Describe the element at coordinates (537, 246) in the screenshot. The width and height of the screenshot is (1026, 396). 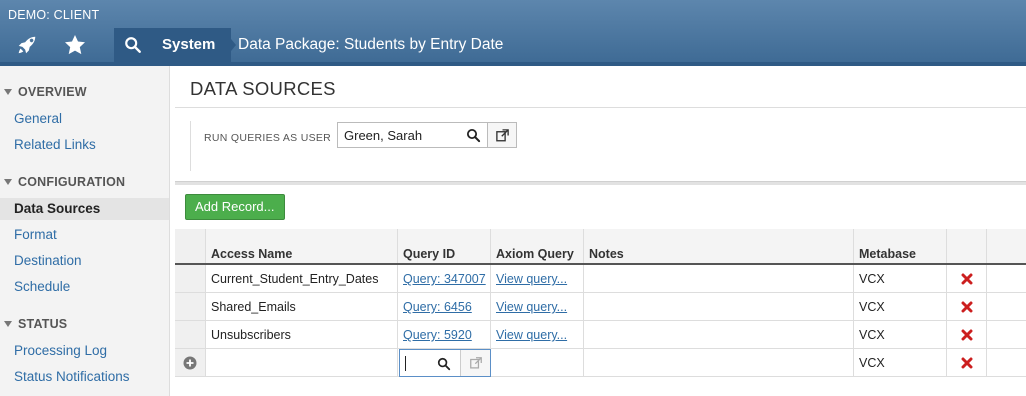
I see `column-header-axiom-query: Axiom Query` at that location.